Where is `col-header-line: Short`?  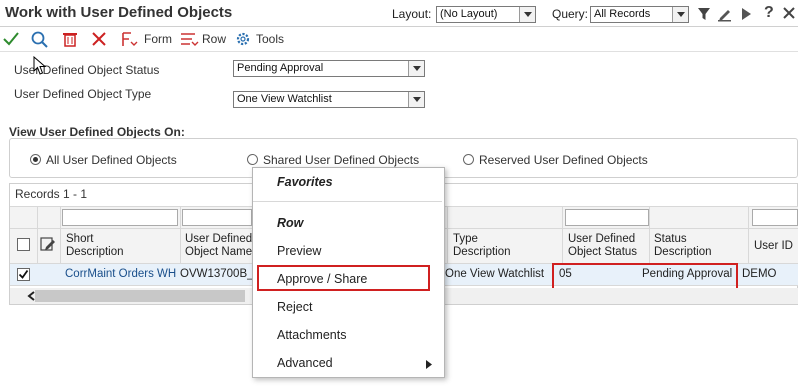 col-header-line: Short is located at coordinates (80, 239).